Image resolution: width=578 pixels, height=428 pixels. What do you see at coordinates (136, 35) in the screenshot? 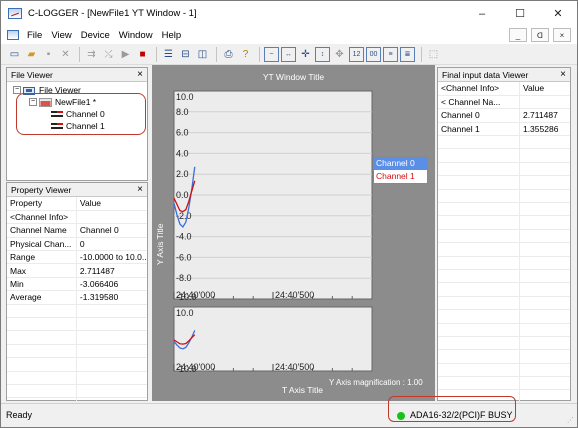
I see `menu-window: Window` at bounding box center [136, 35].